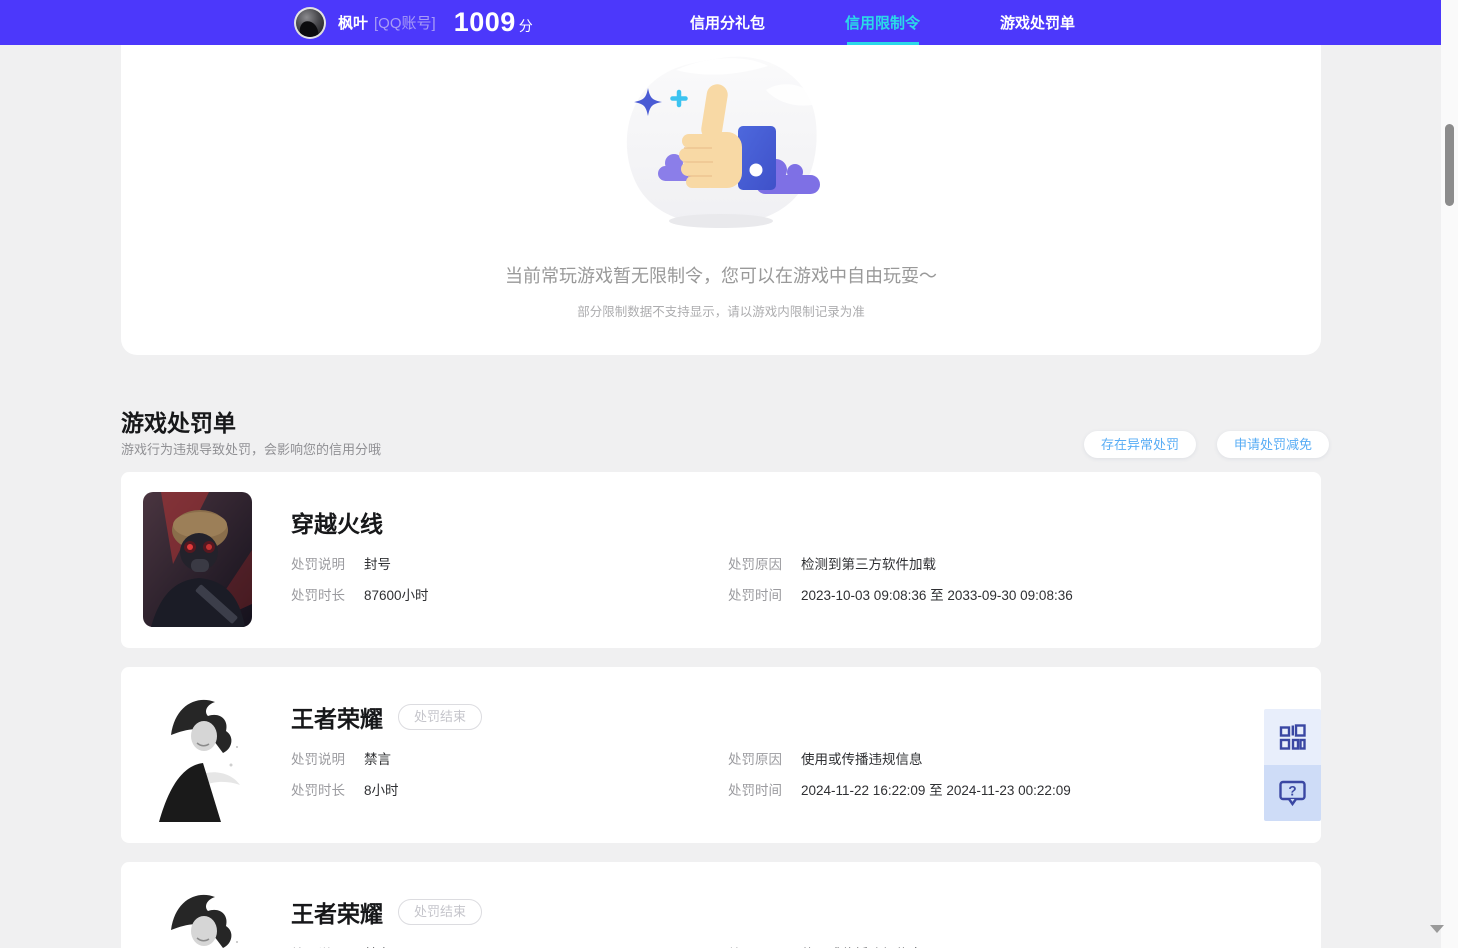  I want to click on nav-tab-1: 信用限制令, so click(882, 22).